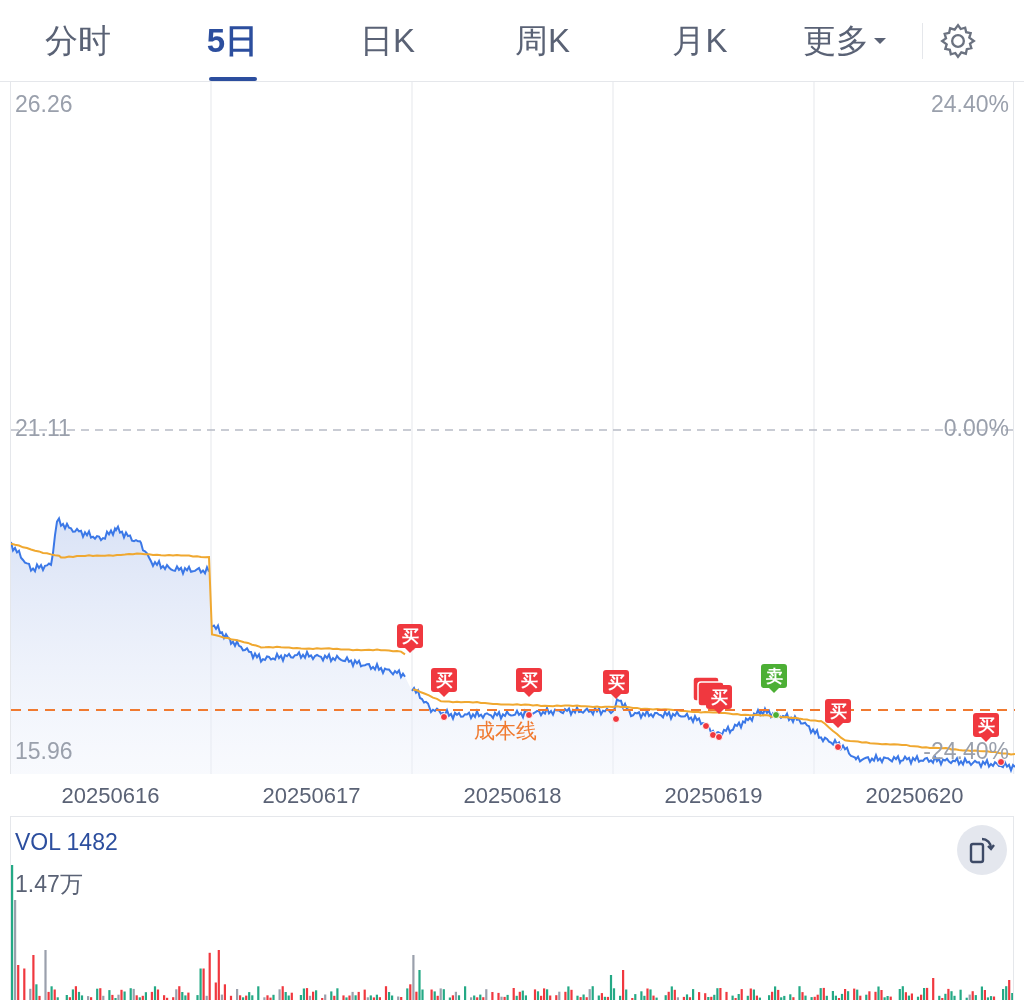 This screenshot has width=1024, height=1002. I want to click on tab: 分时, so click(77, 40).